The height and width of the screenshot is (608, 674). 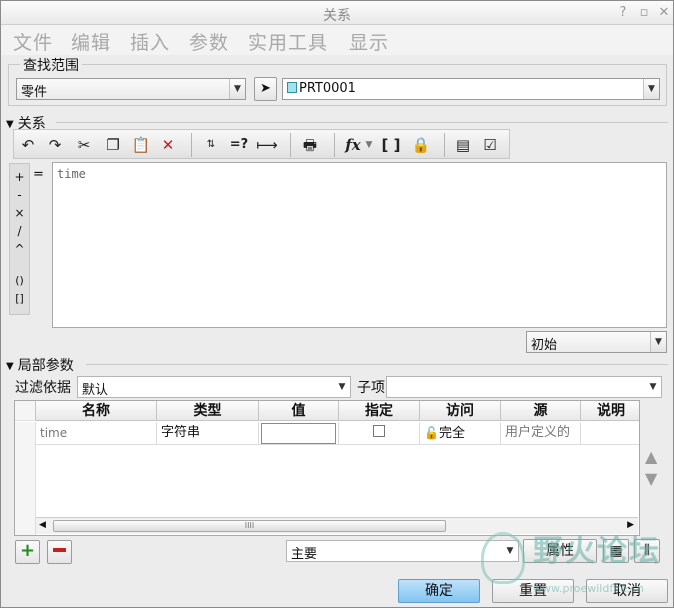 What do you see at coordinates (651, 456) in the screenshot?
I see `move-up-icon: ▲` at bounding box center [651, 456].